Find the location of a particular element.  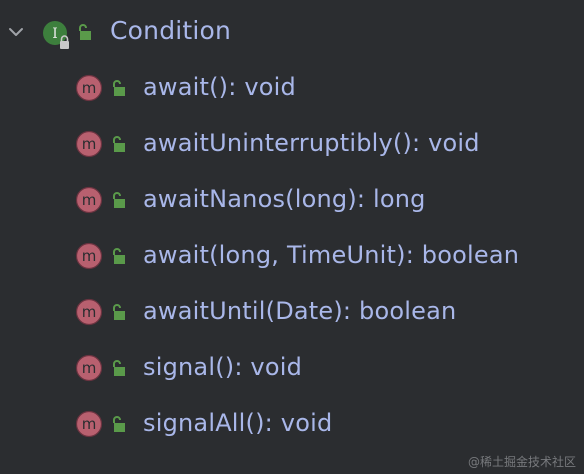

method-label: awaitNanos(long): long is located at coordinates (284, 199).